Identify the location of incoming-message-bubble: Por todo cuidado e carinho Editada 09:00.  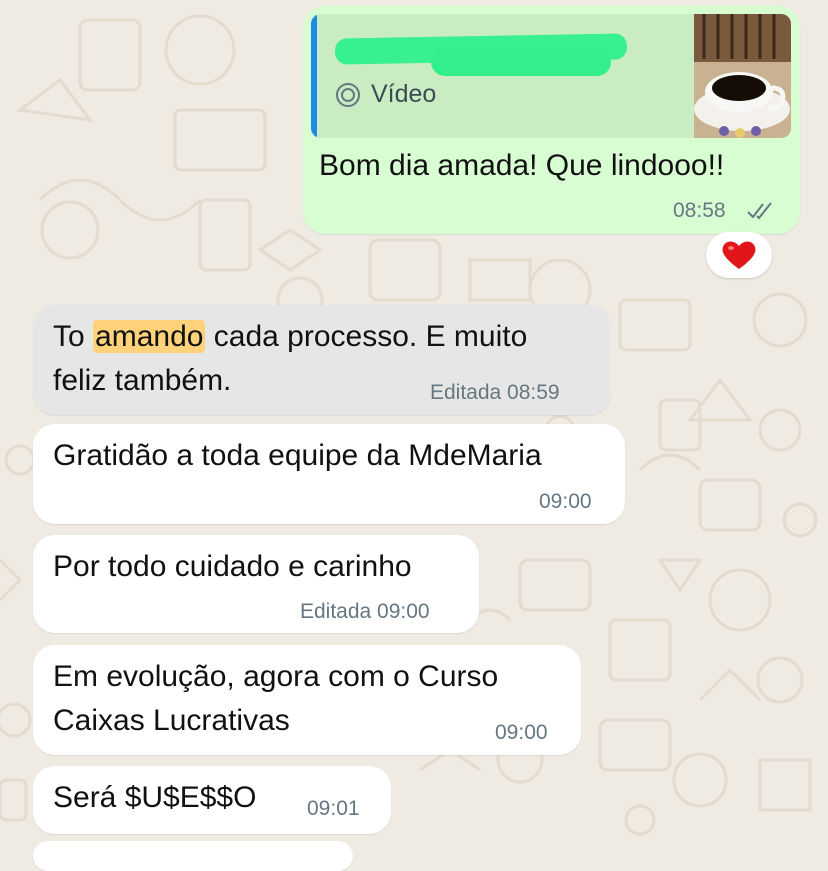
(256, 584).